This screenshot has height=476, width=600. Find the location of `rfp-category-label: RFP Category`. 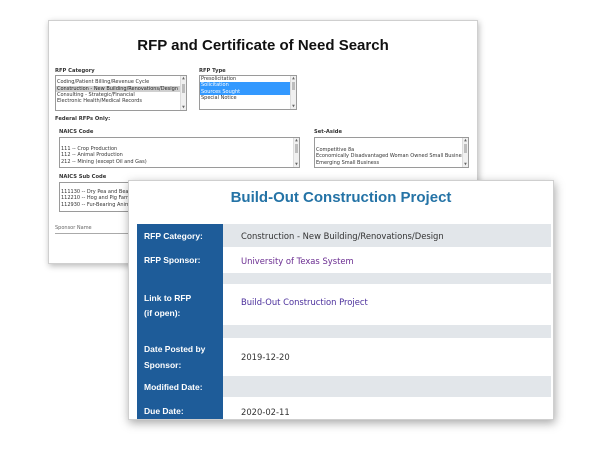

rfp-category-label: RFP Category is located at coordinates (75, 71).